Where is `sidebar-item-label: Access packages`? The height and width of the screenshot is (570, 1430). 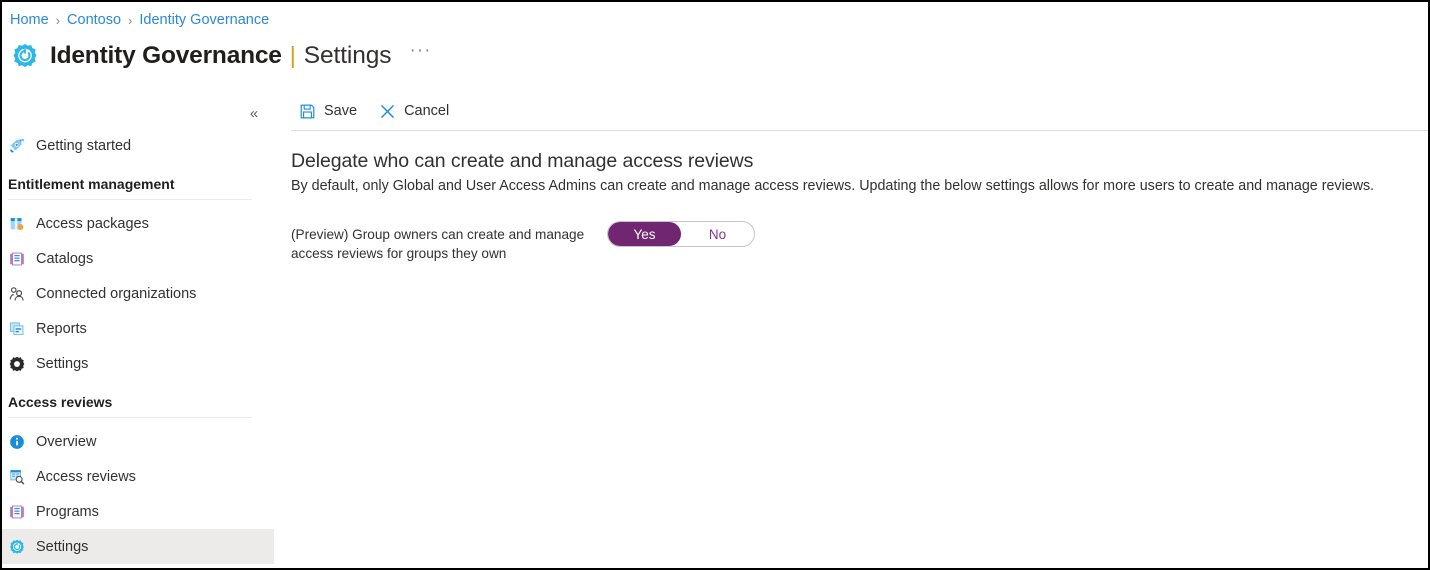
sidebar-item-label: Access packages is located at coordinates (92, 223).